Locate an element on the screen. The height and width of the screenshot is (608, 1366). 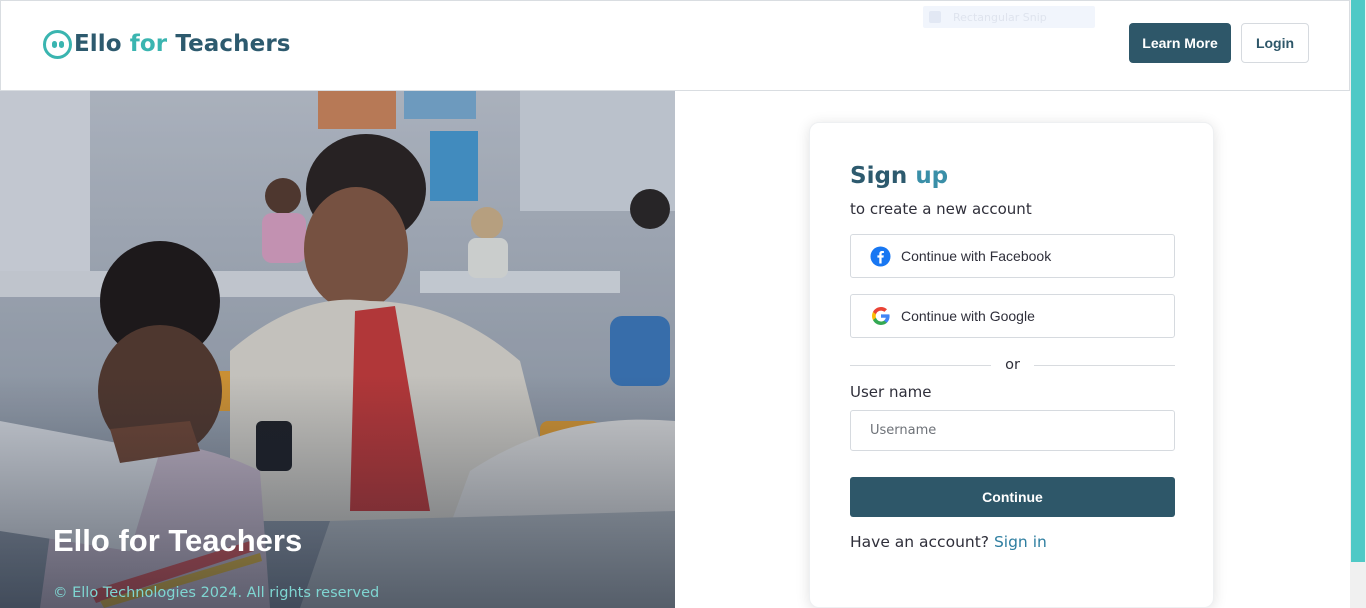
snip-label: Rectangular Snip is located at coordinates (1000, 17).